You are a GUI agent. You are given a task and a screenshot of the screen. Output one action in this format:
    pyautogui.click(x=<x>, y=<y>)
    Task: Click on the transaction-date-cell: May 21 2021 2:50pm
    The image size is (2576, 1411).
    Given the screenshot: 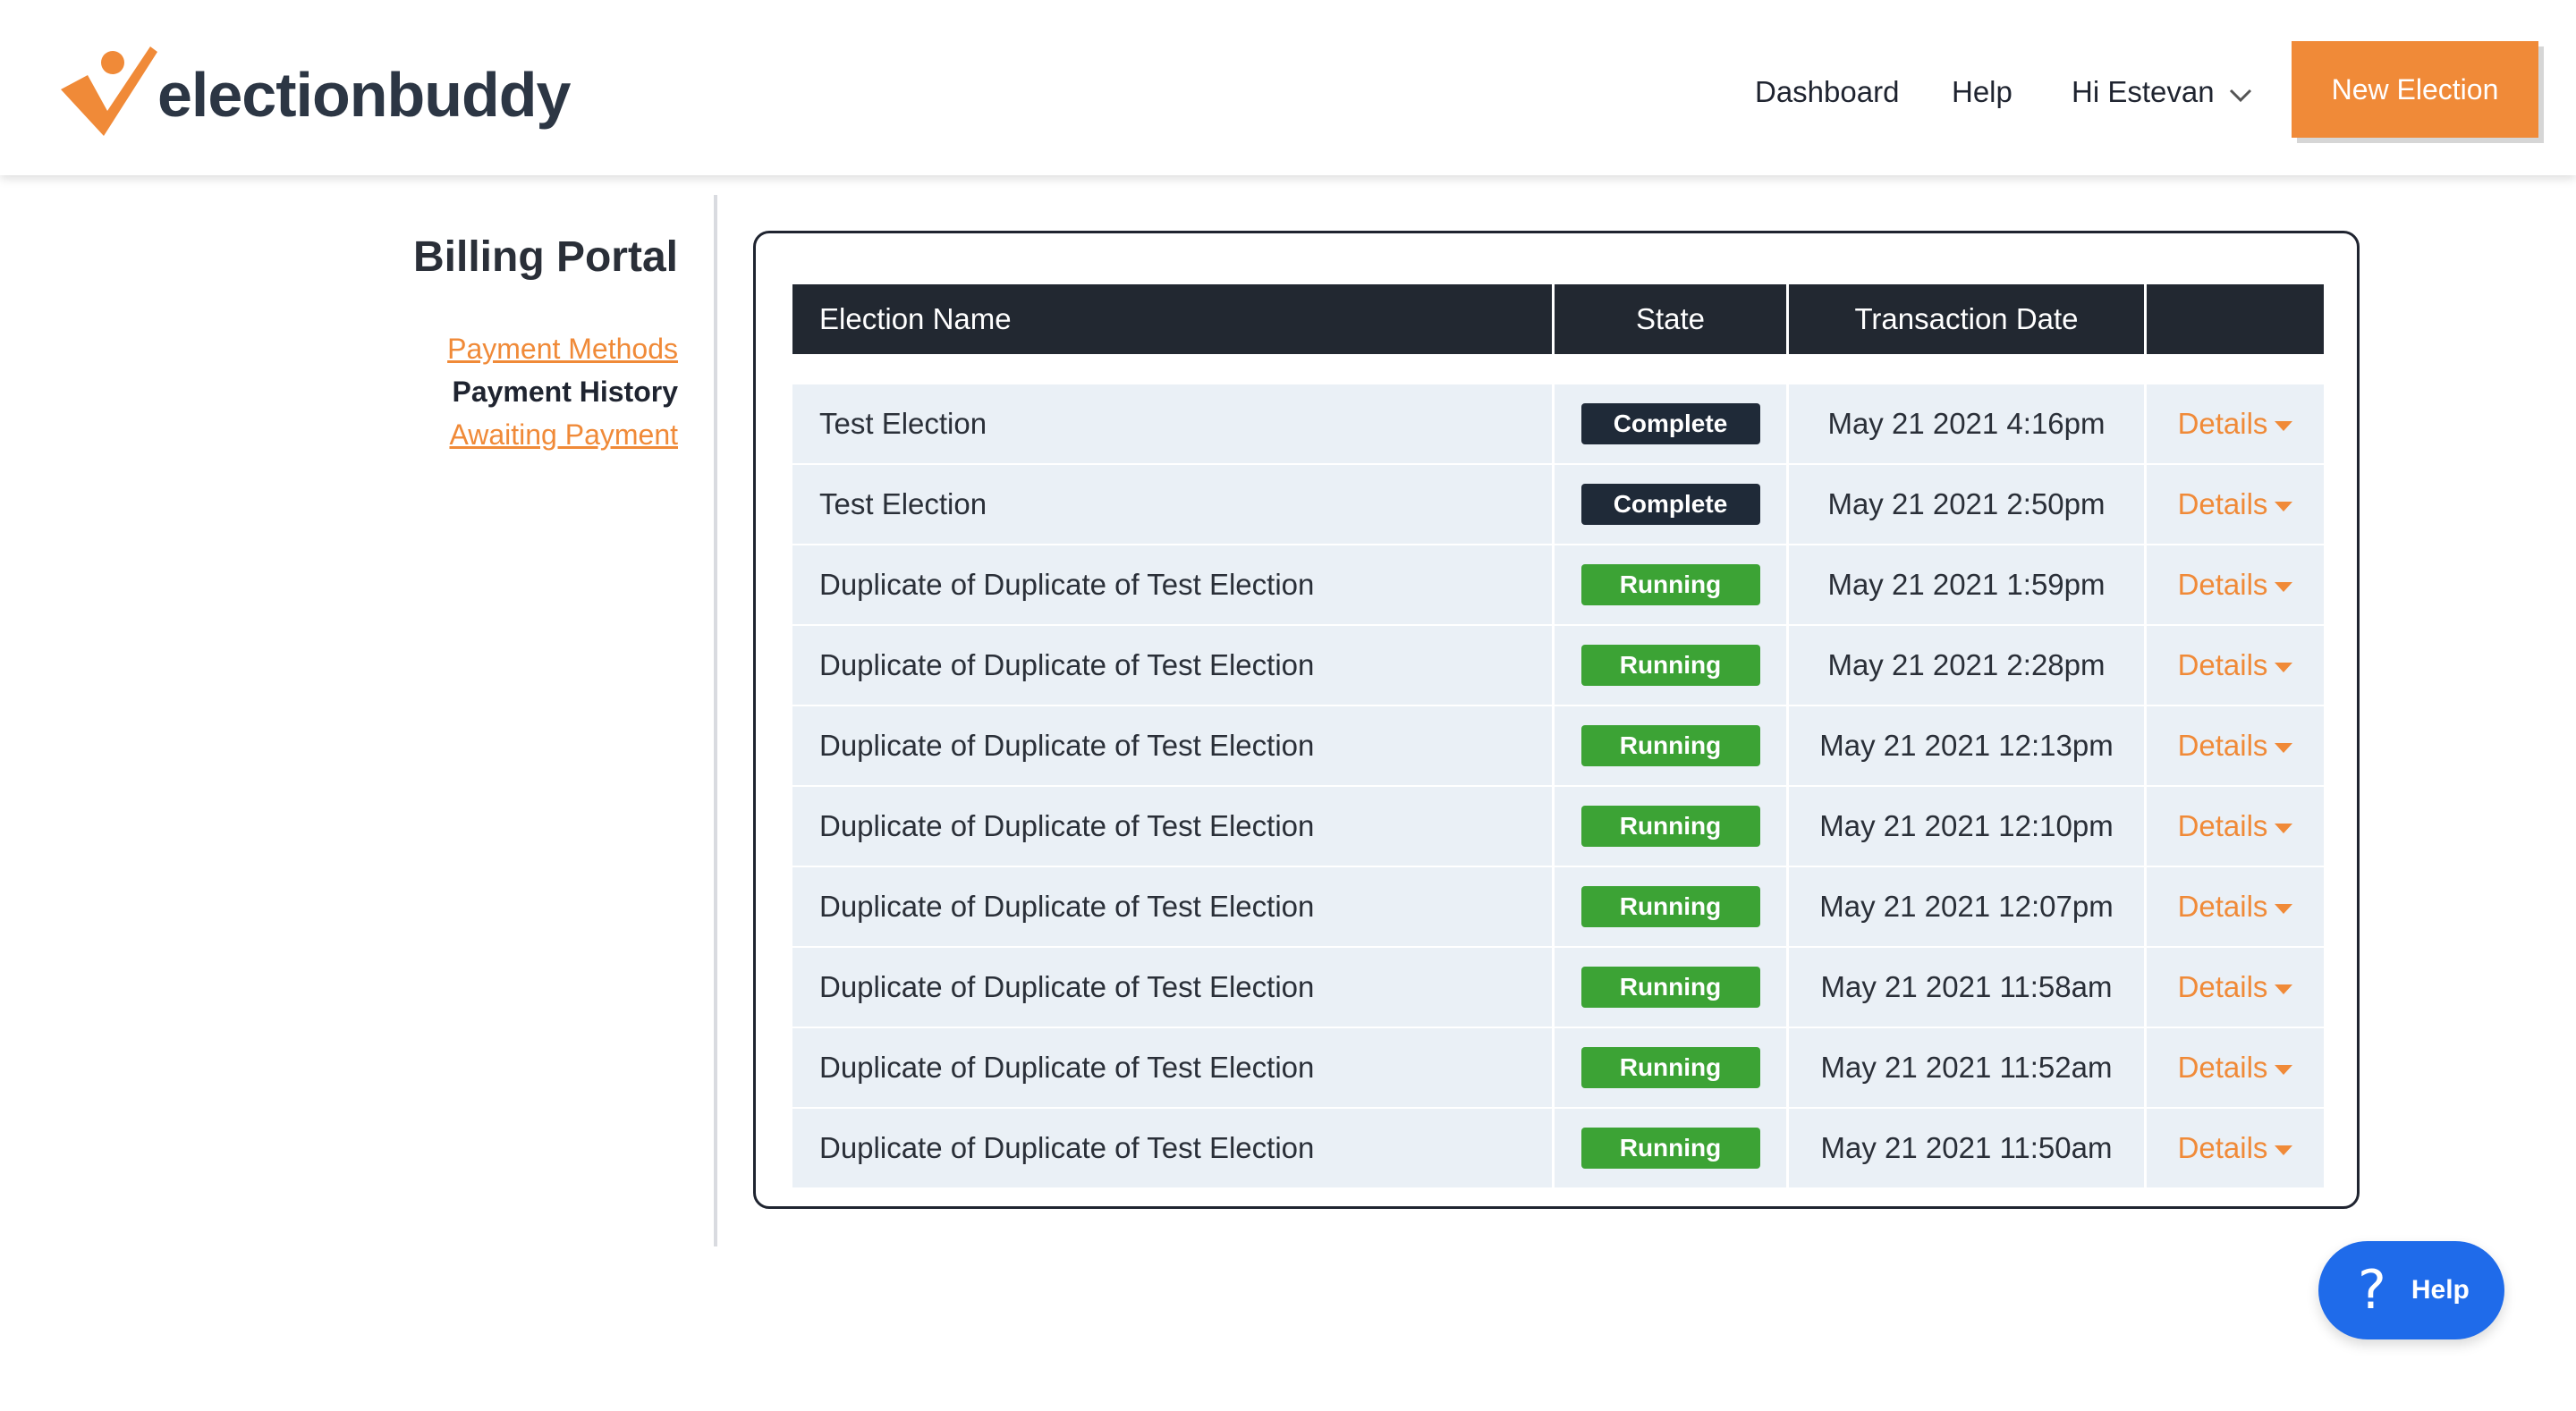 What is the action you would take?
    pyautogui.click(x=1968, y=505)
    